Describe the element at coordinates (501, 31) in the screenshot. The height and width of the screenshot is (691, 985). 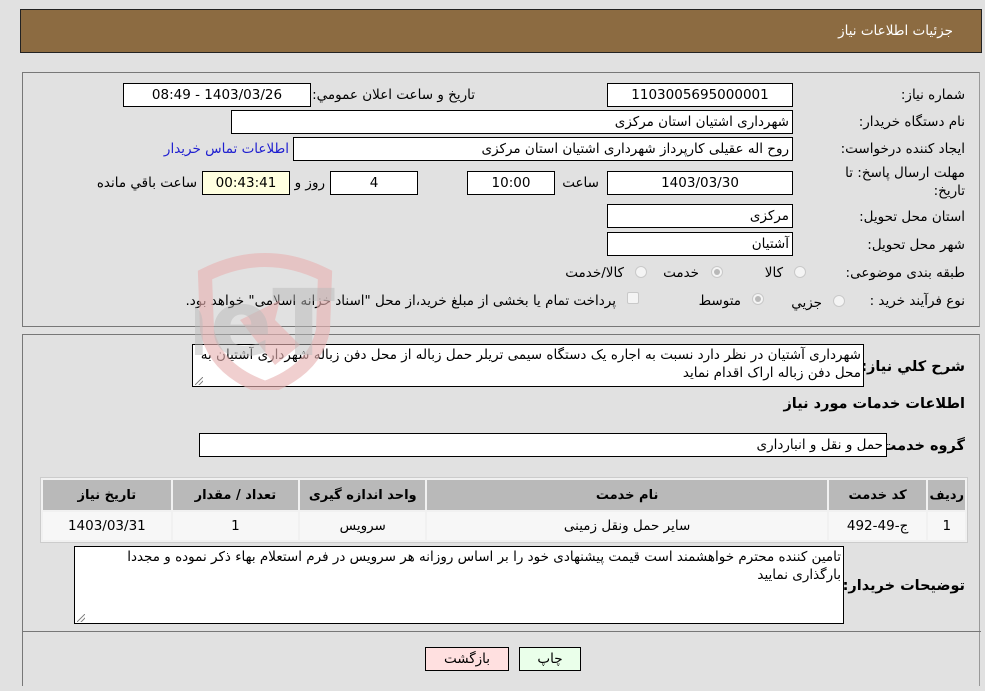
I see `page-header: جزئیات اطلاعات نیاز` at that location.